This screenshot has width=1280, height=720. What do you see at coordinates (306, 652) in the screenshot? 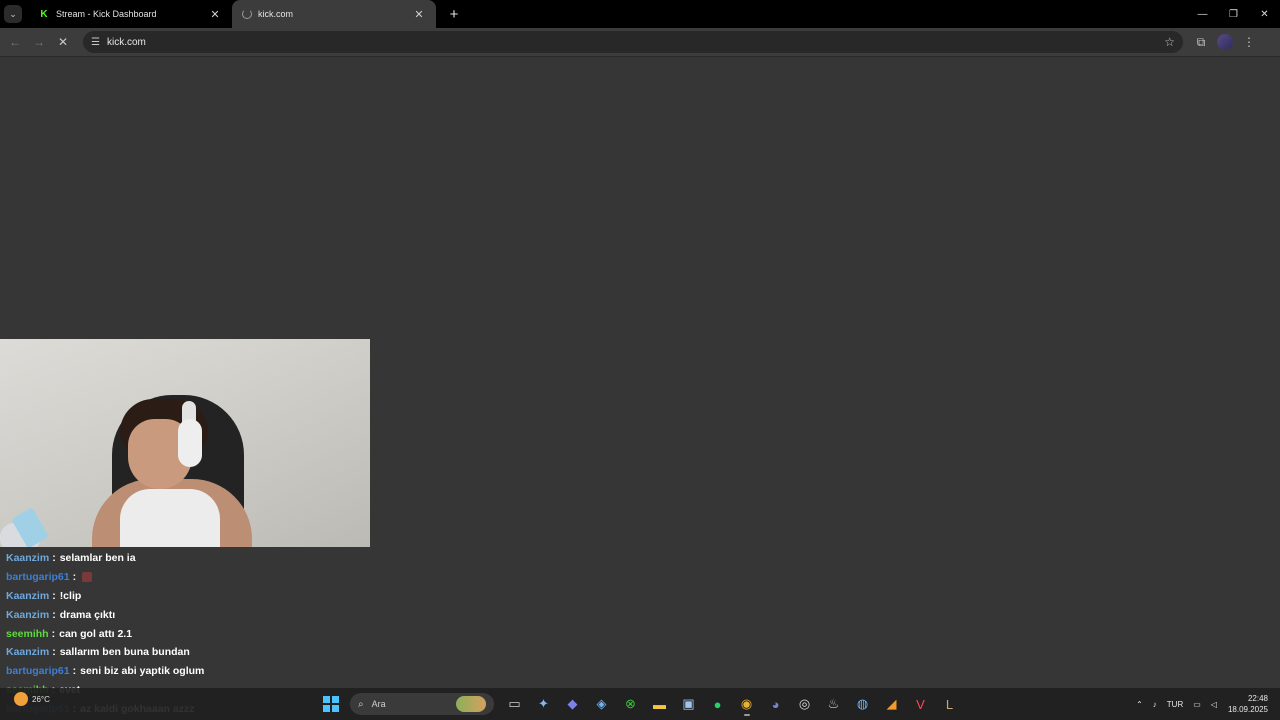
I see `chat-message: Kaanzim: sallarım ben buna bundan` at bounding box center [306, 652].